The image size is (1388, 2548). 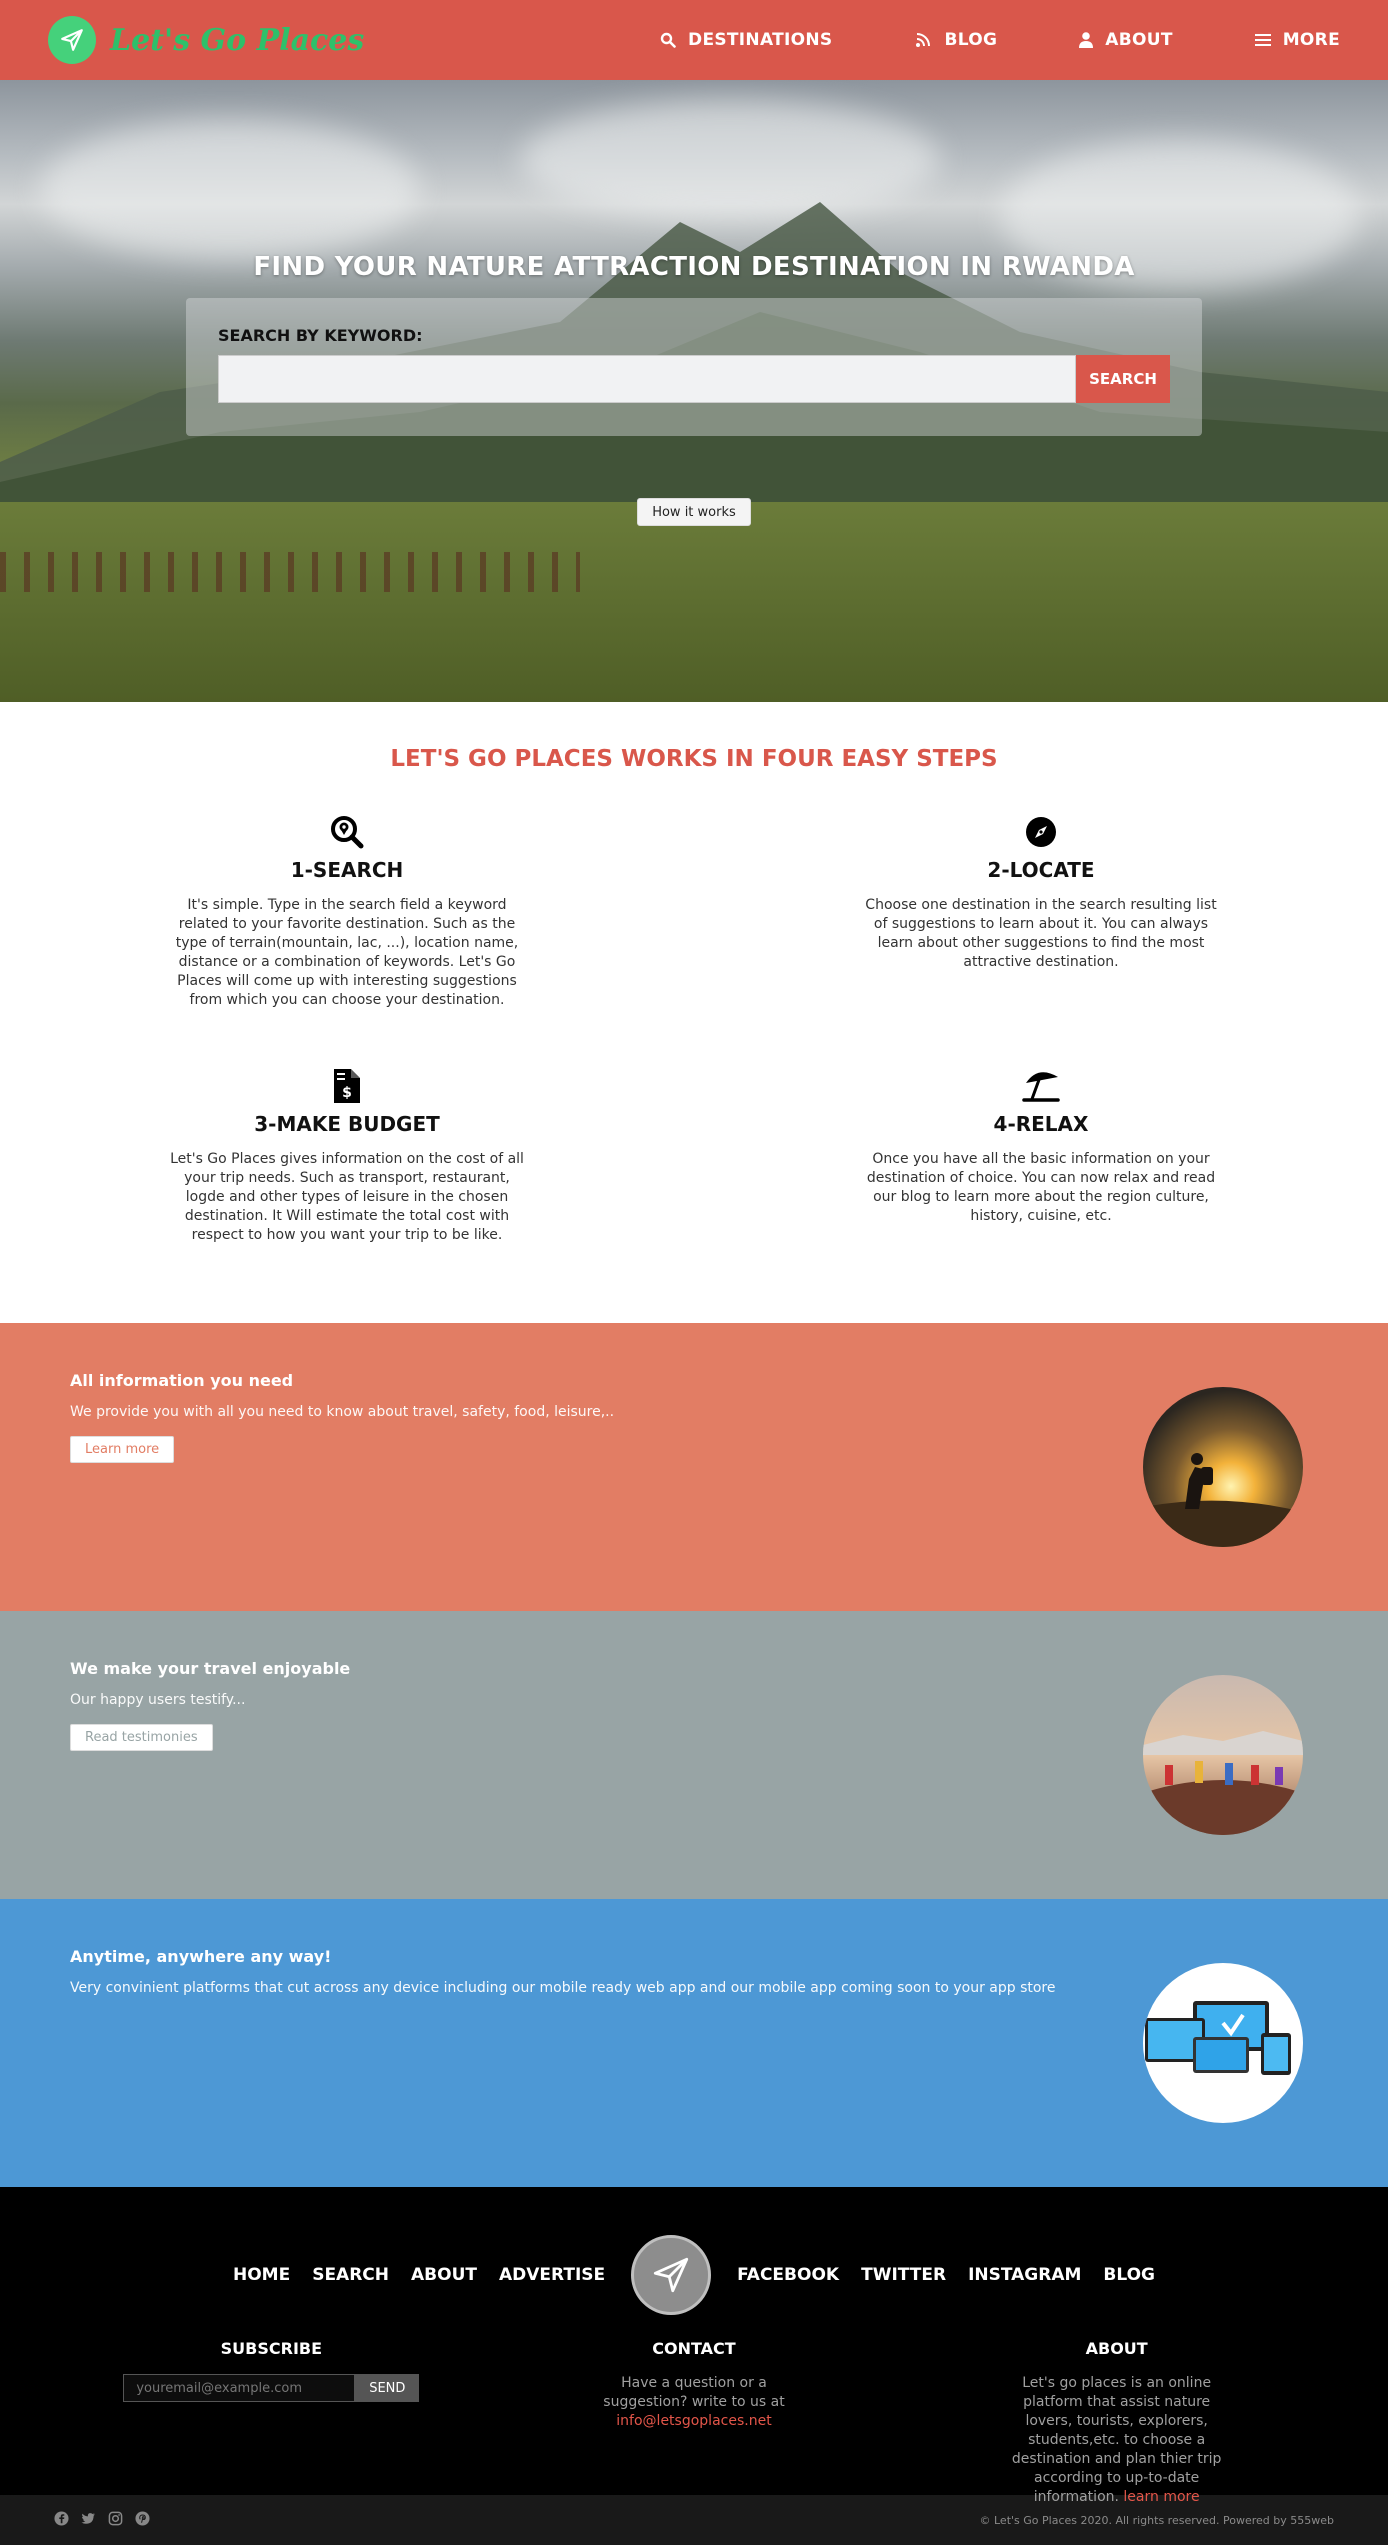 I want to click on facebook-icon, so click(x=61, y=2520).